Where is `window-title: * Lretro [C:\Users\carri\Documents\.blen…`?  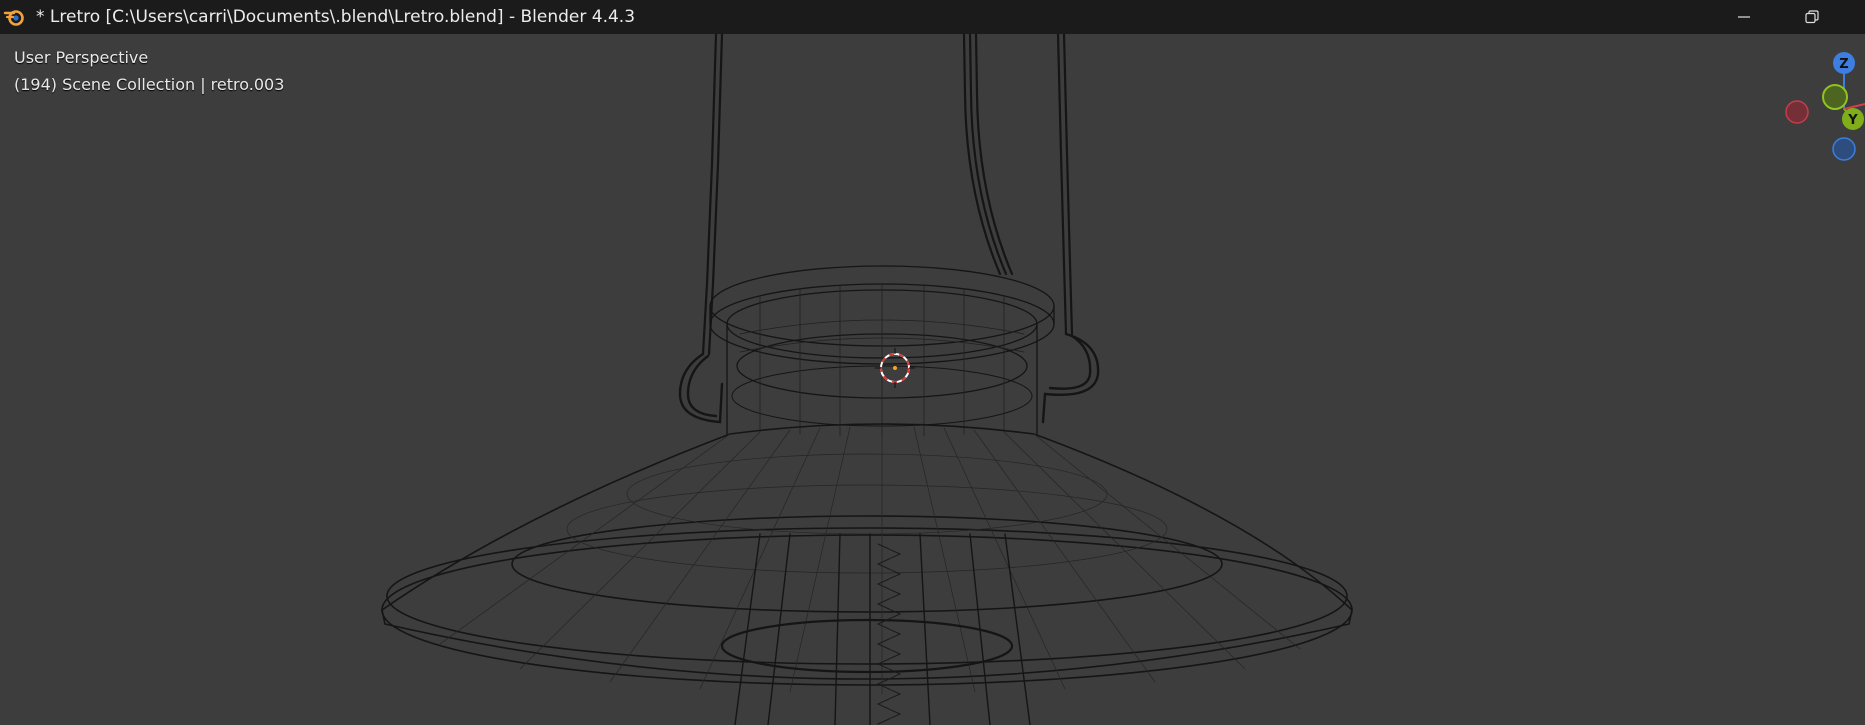
window-title: * Lretro [C:\Users\carri\Documents\.blen… is located at coordinates (336, 17).